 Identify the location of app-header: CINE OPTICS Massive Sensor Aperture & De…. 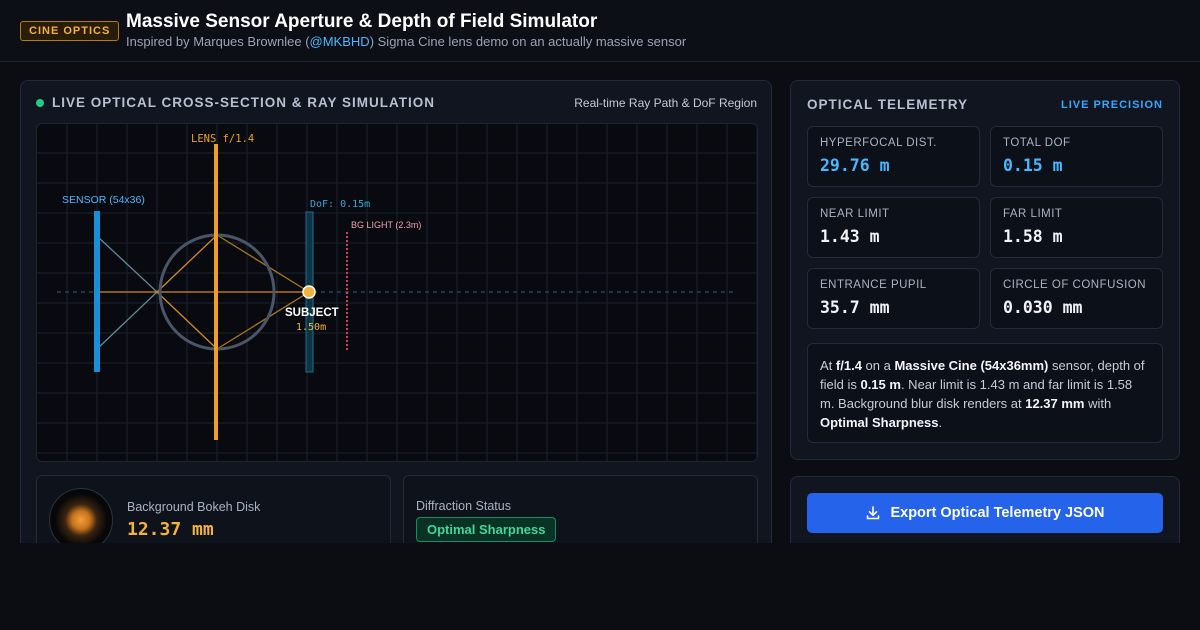
(600, 31).